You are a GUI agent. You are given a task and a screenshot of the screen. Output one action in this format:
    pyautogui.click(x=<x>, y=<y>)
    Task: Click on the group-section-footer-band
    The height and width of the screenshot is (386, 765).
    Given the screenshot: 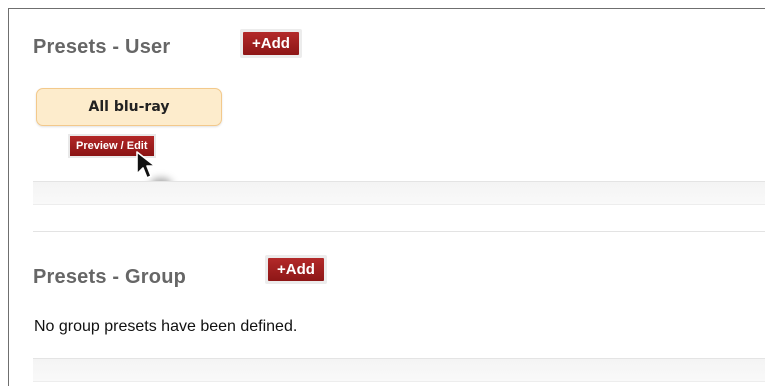 What is the action you would take?
    pyautogui.click(x=399, y=370)
    